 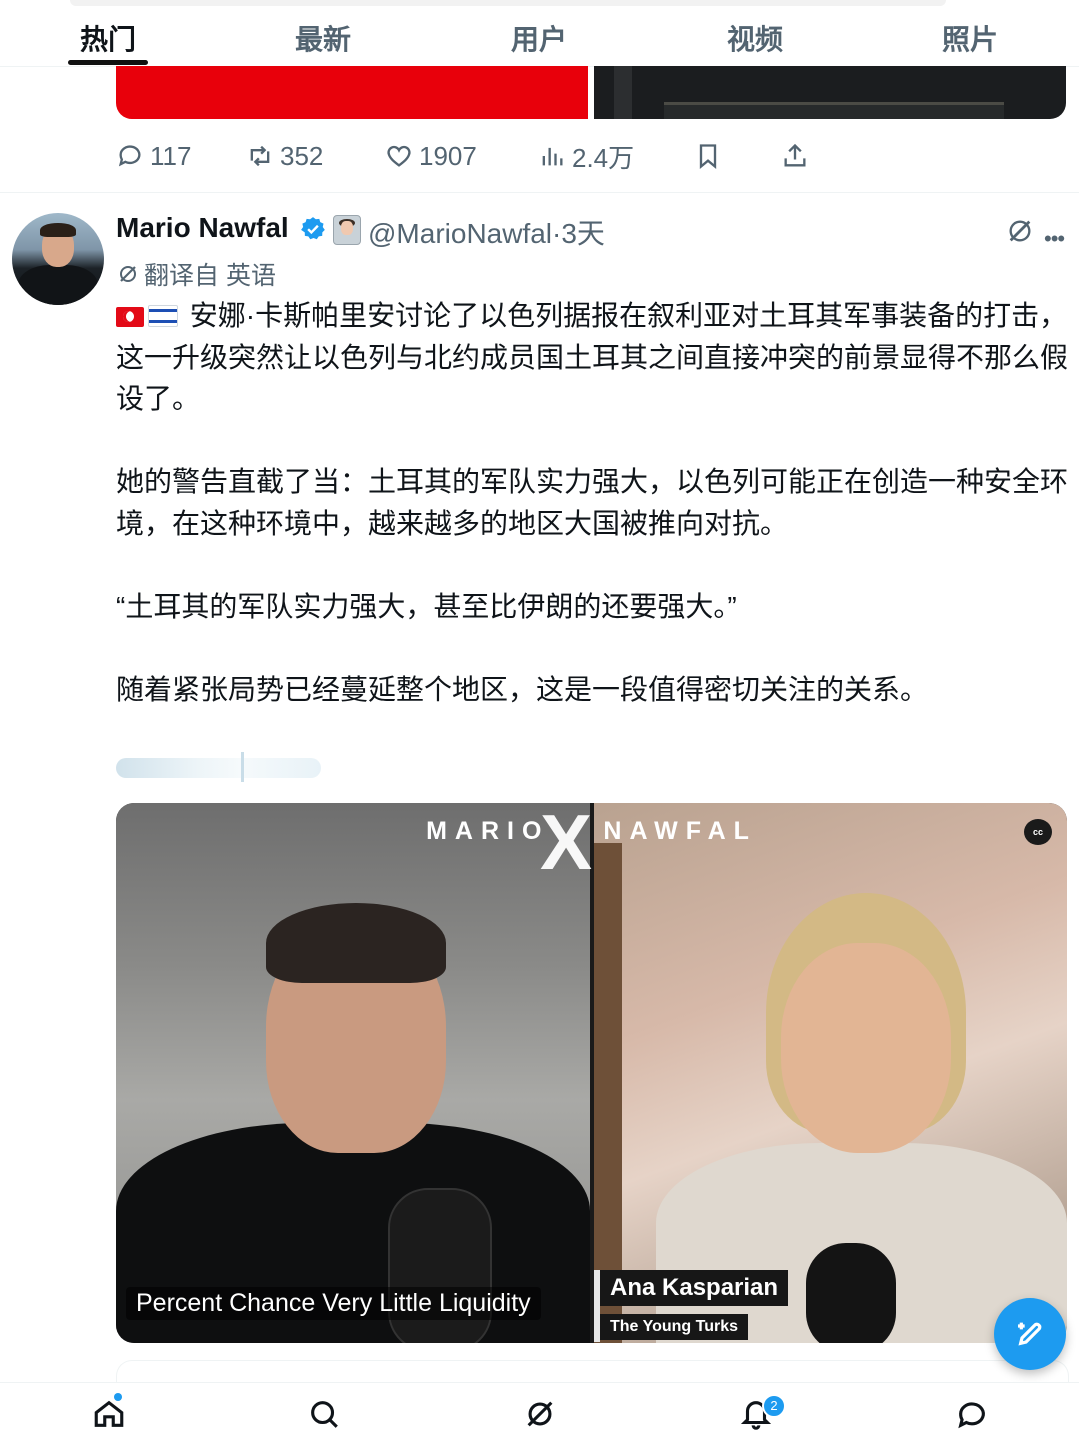 What do you see at coordinates (970, 38) in the screenshot?
I see `tab-photos: 照片` at bounding box center [970, 38].